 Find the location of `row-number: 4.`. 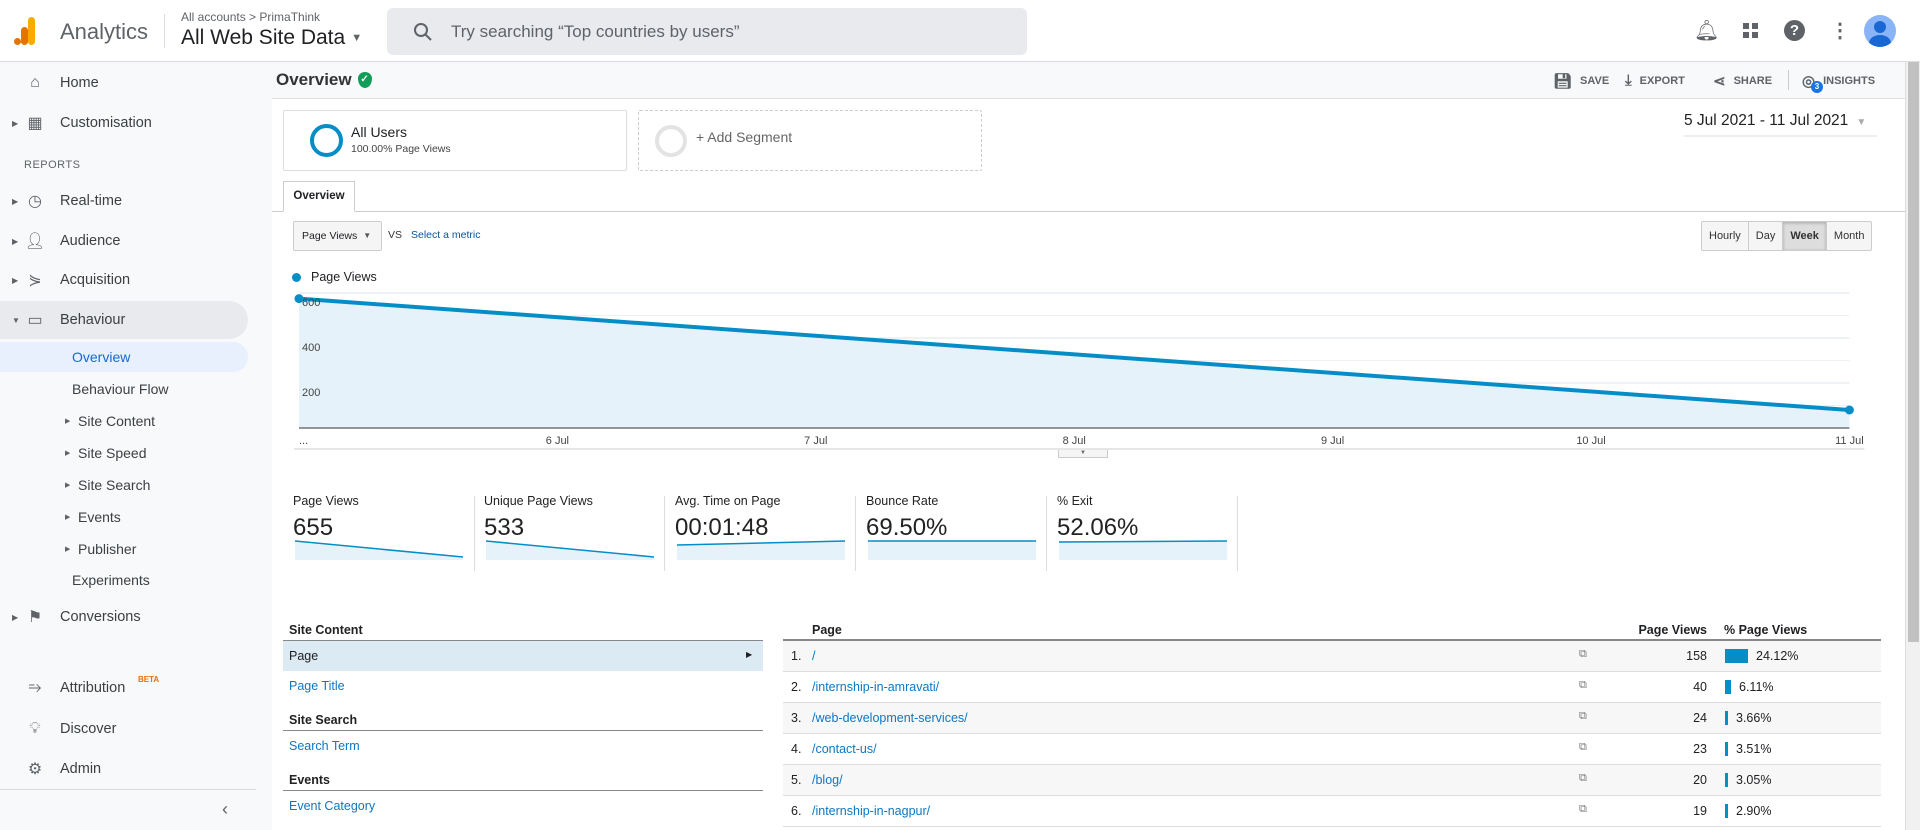

row-number: 4. is located at coordinates (796, 749).